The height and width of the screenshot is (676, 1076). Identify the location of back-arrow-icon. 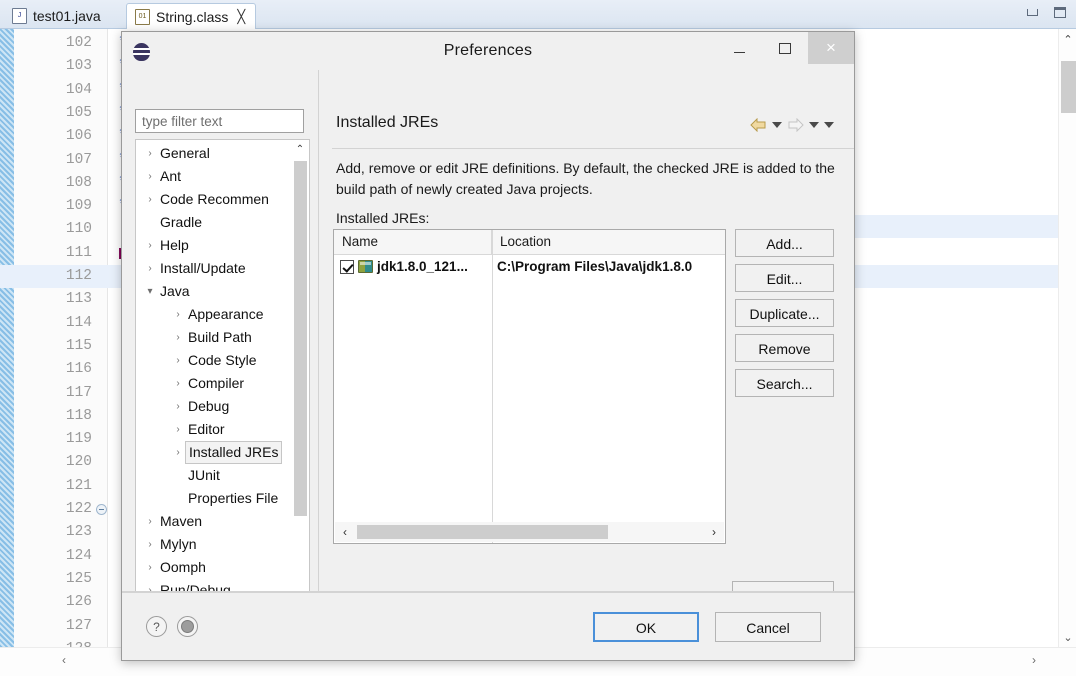
(758, 125).